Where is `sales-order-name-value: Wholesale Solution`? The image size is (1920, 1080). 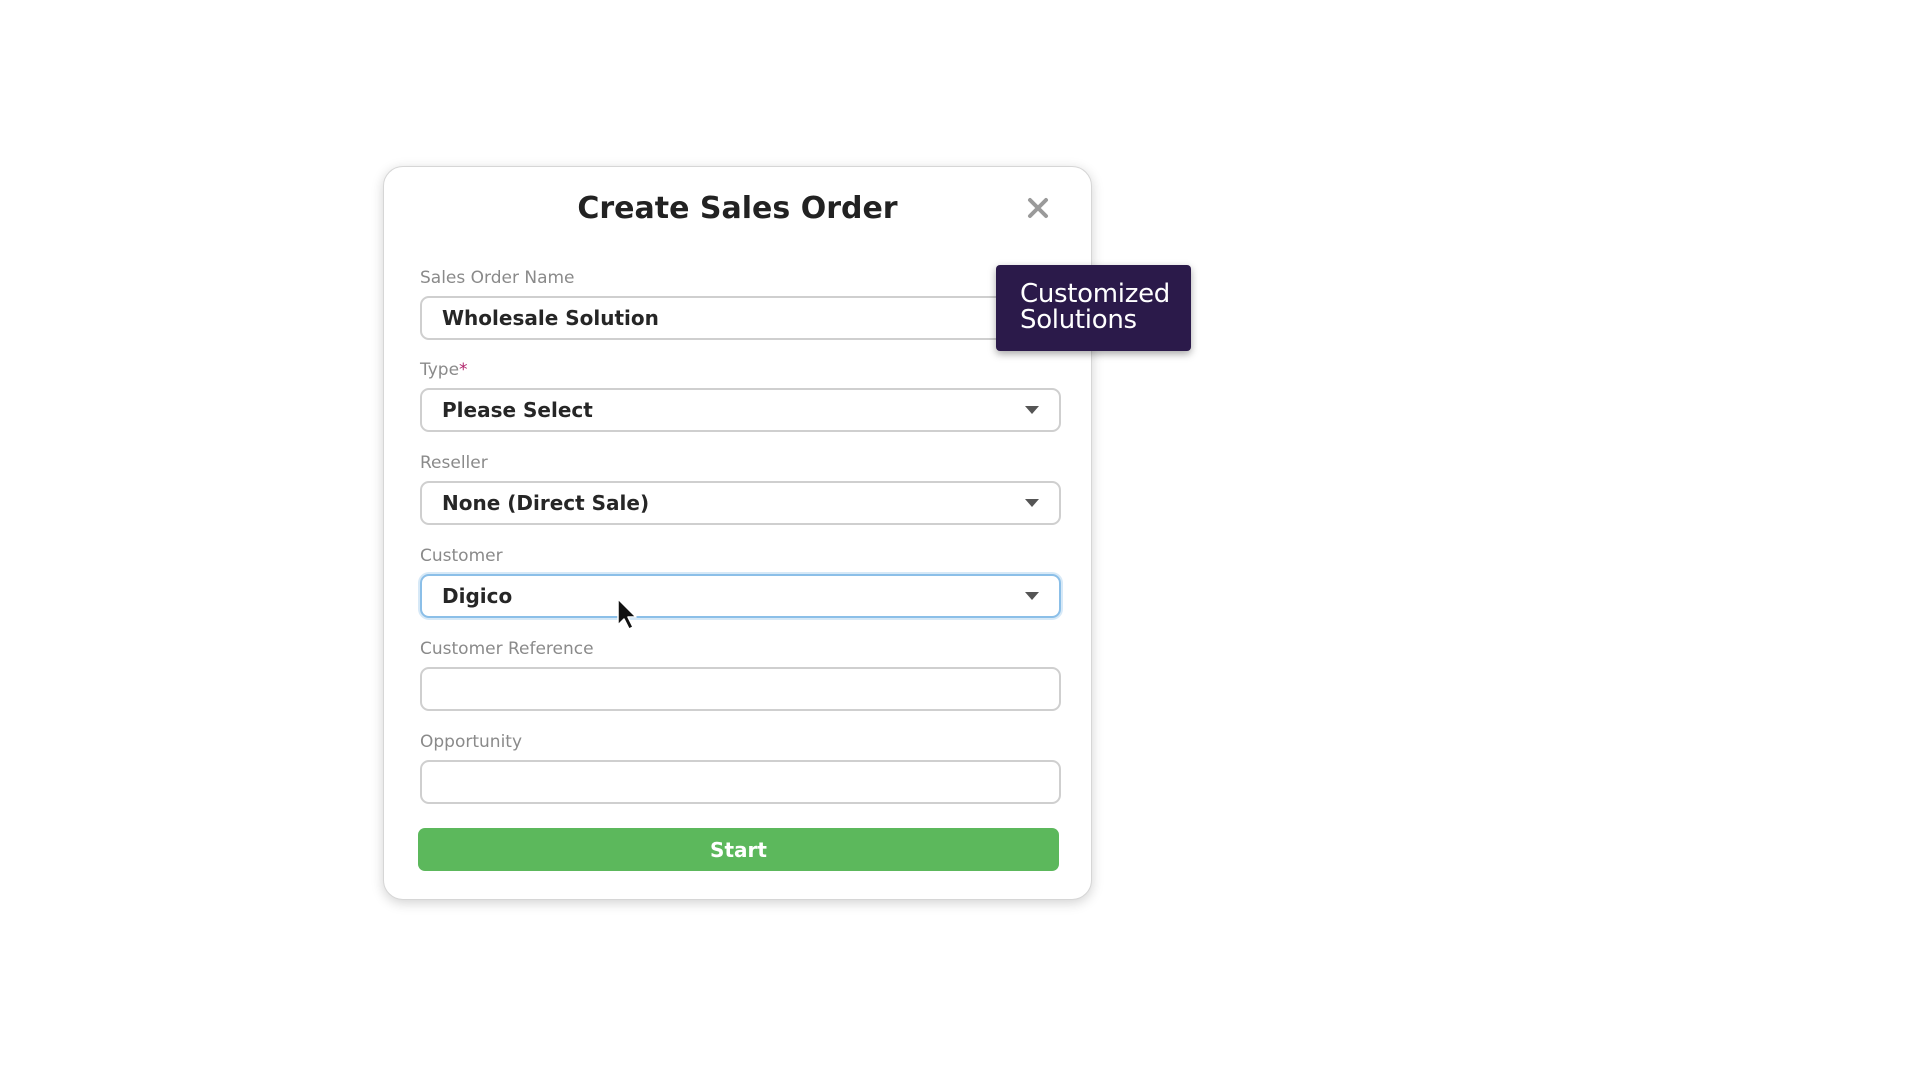 sales-order-name-value: Wholesale Solution is located at coordinates (550, 318).